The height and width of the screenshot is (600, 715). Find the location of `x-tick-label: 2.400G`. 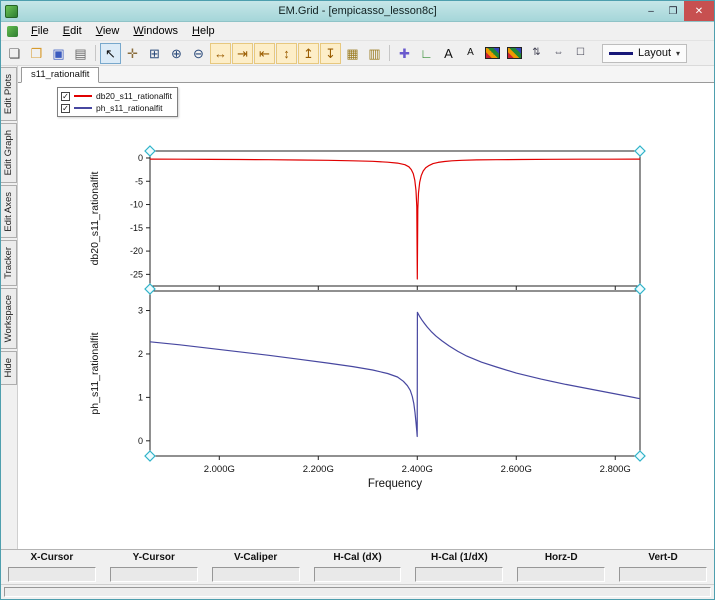

x-tick-label: 2.400G is located at coordinates (417, 469).